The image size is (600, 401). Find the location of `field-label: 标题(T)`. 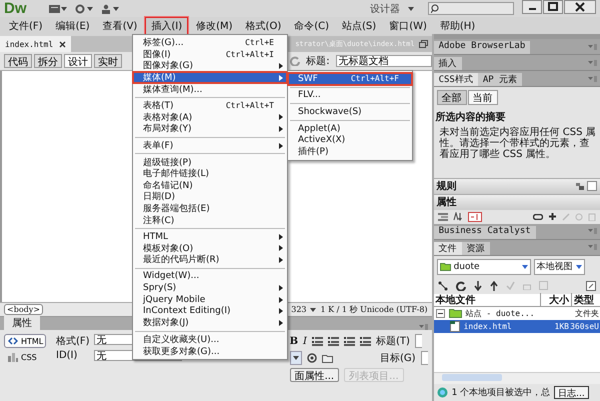

field-label: 标题(T) is located at coordinates (393, 341).